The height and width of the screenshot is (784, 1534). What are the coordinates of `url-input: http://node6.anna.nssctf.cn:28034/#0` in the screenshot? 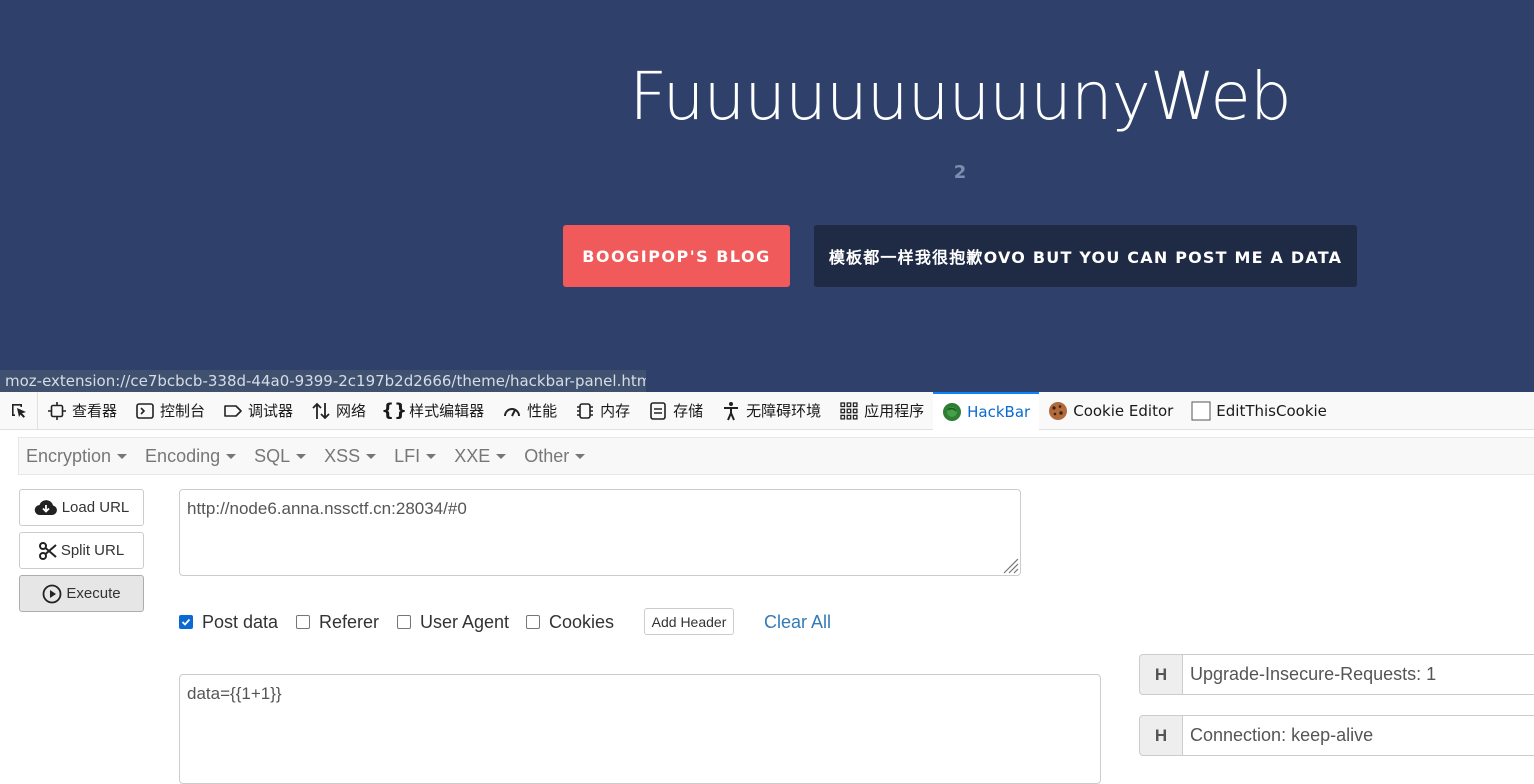 It's located at (600, 532).